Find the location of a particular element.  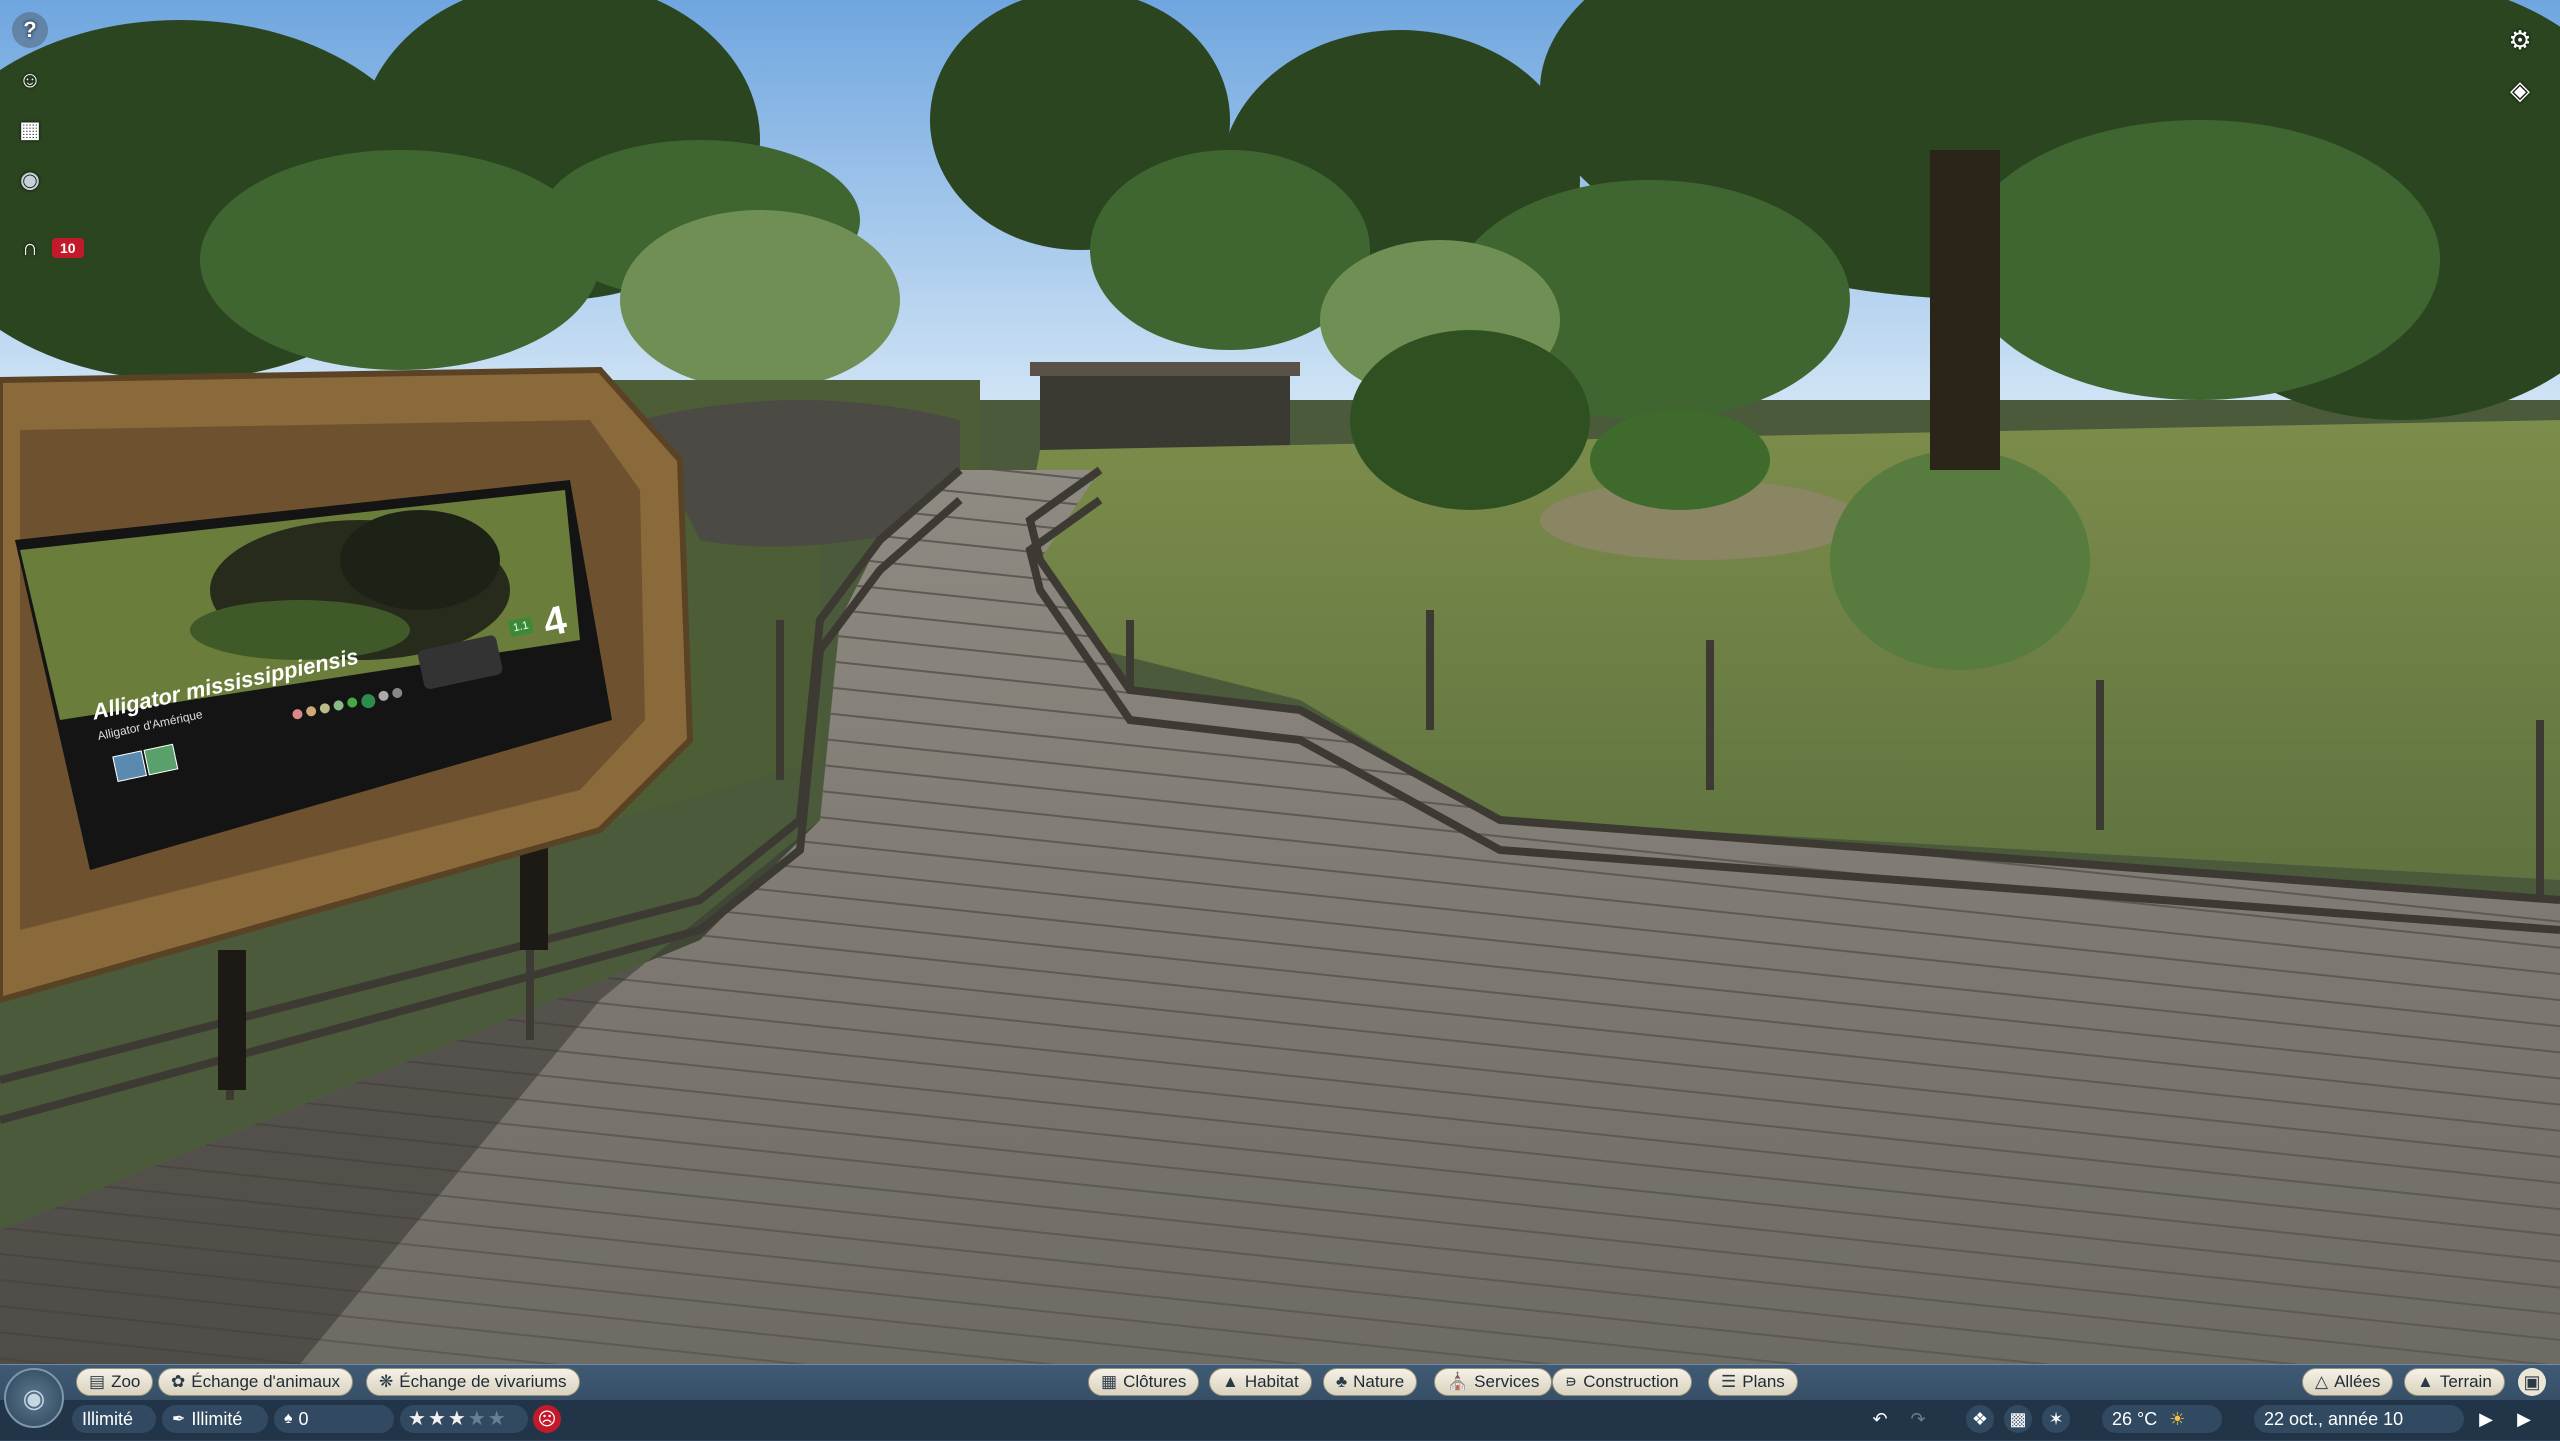

fast-forward-icon: ▶ is located at coordinates (2524, 1419).